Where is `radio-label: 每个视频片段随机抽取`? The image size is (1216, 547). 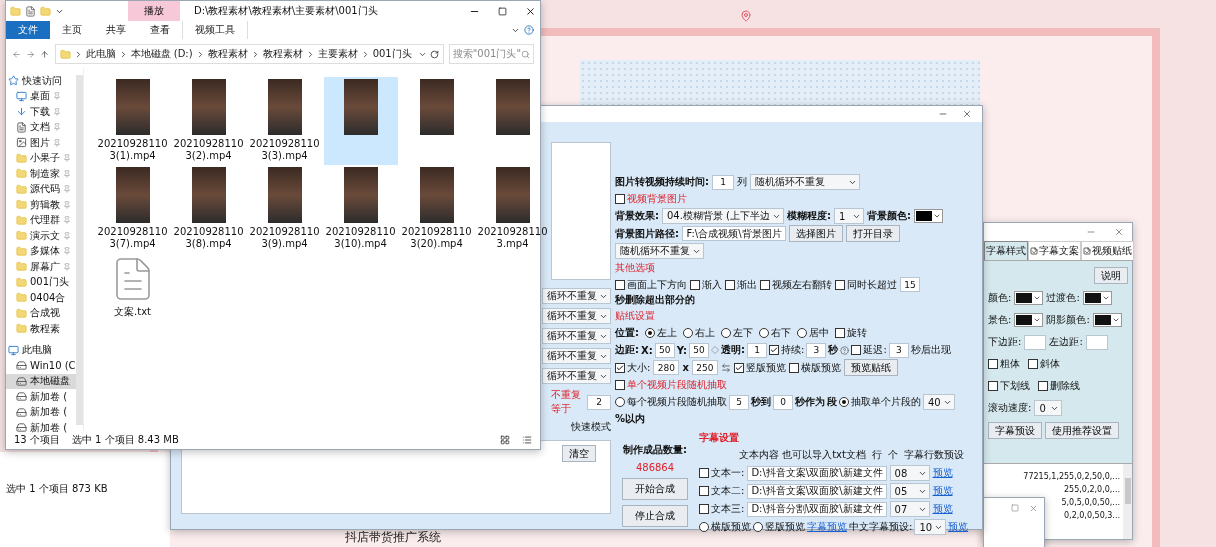 radio-label: 每个视频片段随机抽取 is located at coordinates (677, 402).